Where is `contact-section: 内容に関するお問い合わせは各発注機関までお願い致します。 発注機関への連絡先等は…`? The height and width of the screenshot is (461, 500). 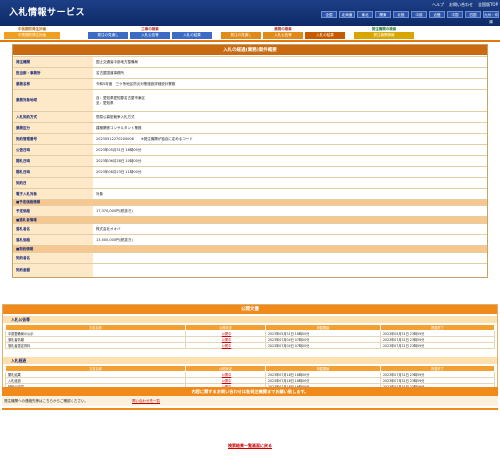 contact-section: 内容に関するお問い合わせは各発注機関までお願い致します。 発注機関への連絡先等は… is located at coordinates (250, 398).